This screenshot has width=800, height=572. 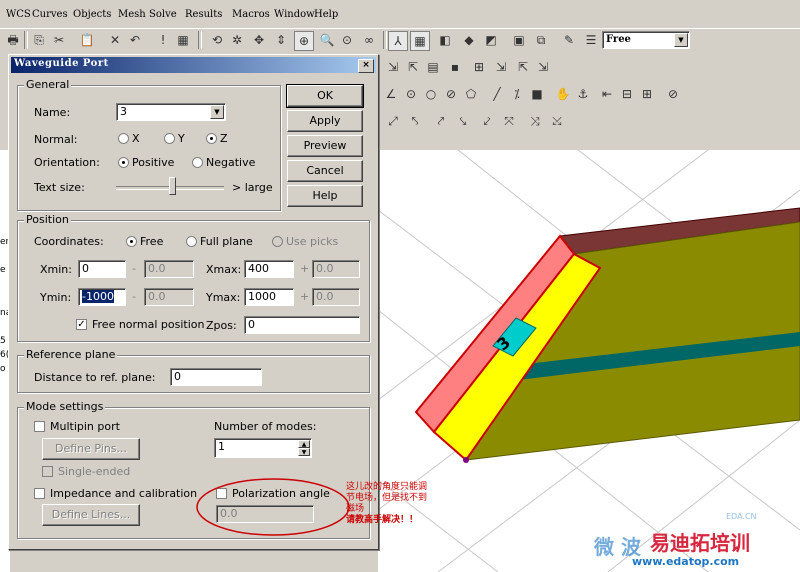 I want to click on normal-y-radio, so click(x=169, y=138).